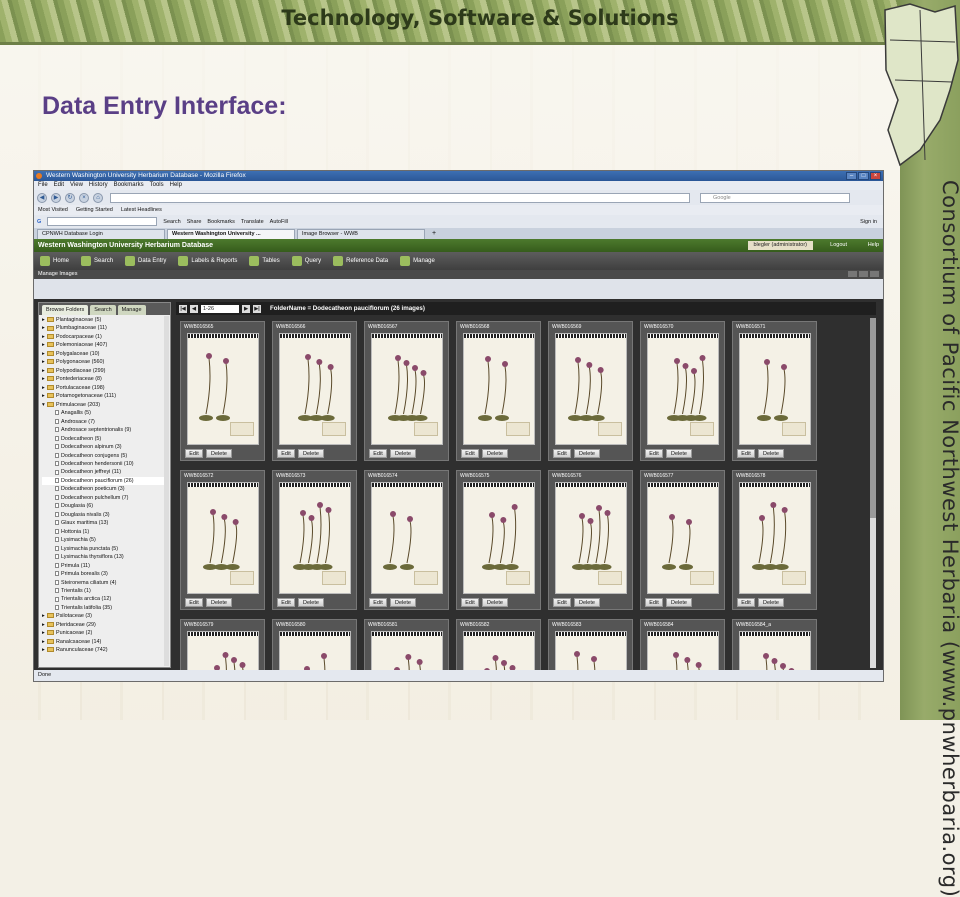 The height and width of the screenshot is (897, 960). What do you see at coordinates (104, 430) in the screenshot?
I see `tree-leaf-item: Androsace septentrionalis (9)` at bounding box center [104, 430].